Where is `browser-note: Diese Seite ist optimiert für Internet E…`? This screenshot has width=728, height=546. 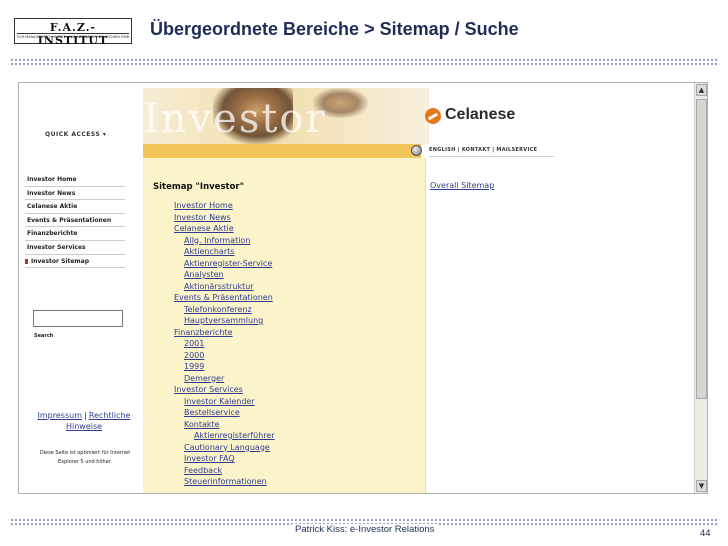
browser-note: Diese Seite ist optimiert für Internet E… is located at coordinates (85, 458).